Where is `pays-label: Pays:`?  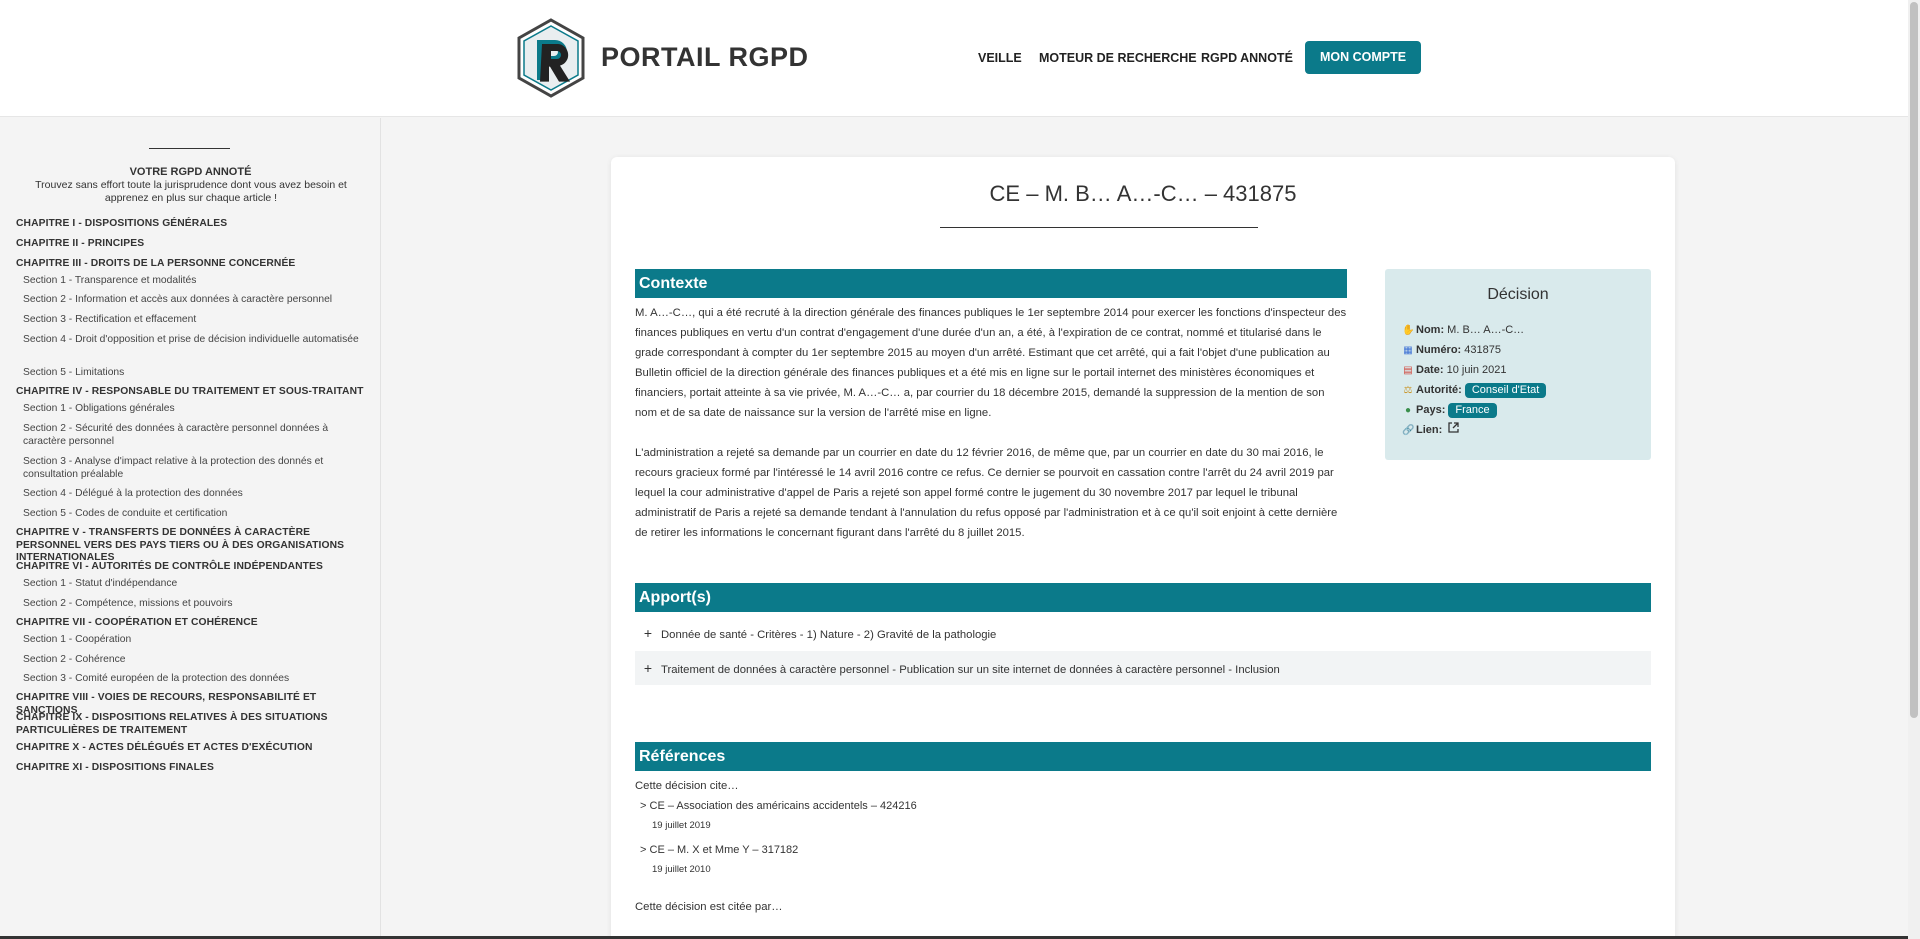
pays-label: Pays: is located at coordinates (1431, 410).